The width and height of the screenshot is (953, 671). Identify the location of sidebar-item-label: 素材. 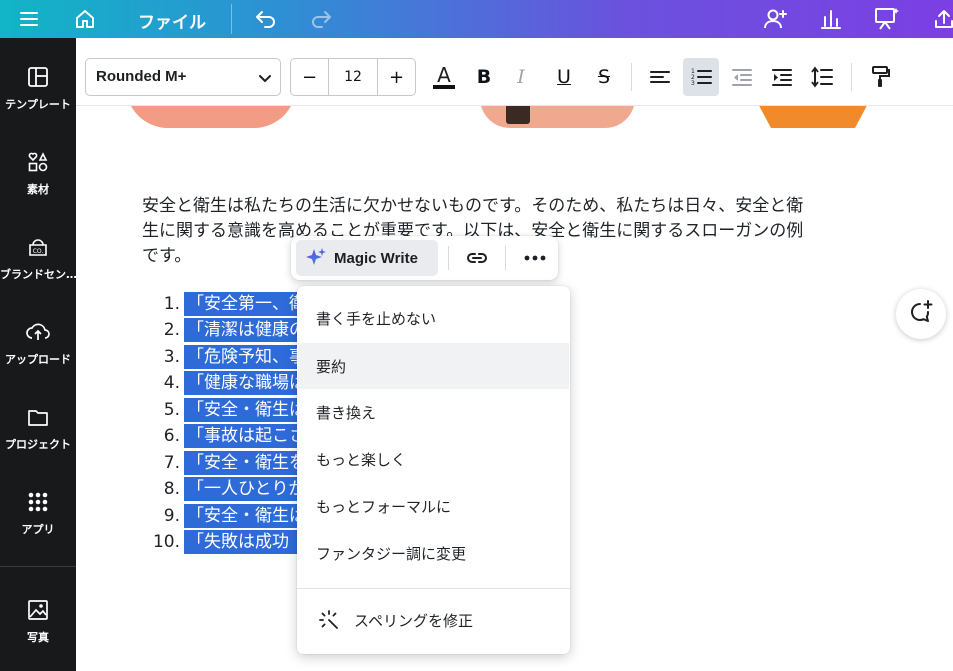
(38, 189).